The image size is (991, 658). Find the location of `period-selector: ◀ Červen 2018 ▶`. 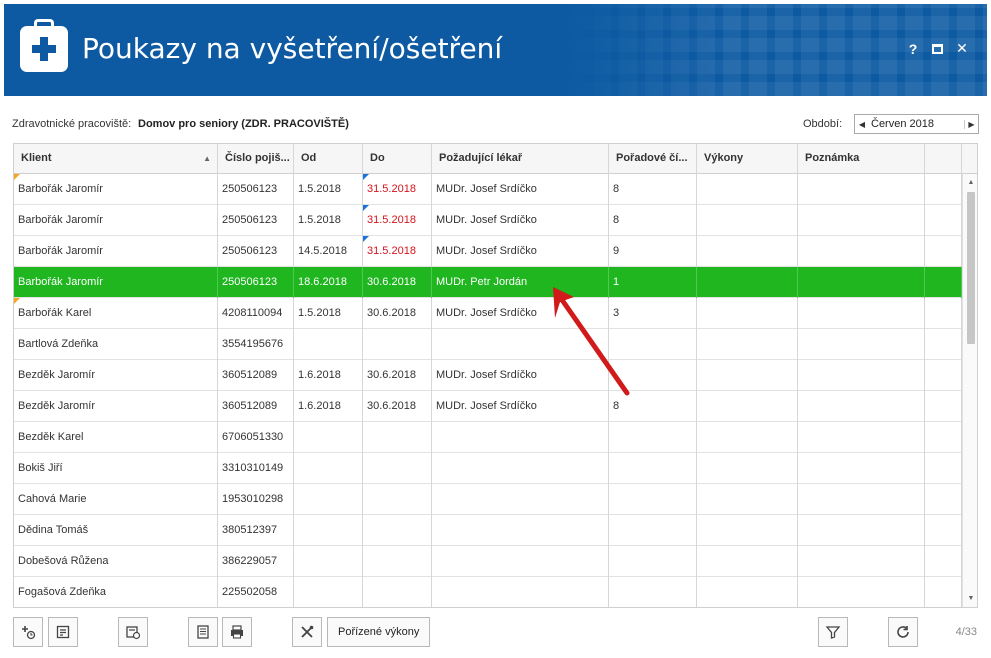

period-selector: ◀ Červen 2018 ▶ is located at coordinates (916, 124).